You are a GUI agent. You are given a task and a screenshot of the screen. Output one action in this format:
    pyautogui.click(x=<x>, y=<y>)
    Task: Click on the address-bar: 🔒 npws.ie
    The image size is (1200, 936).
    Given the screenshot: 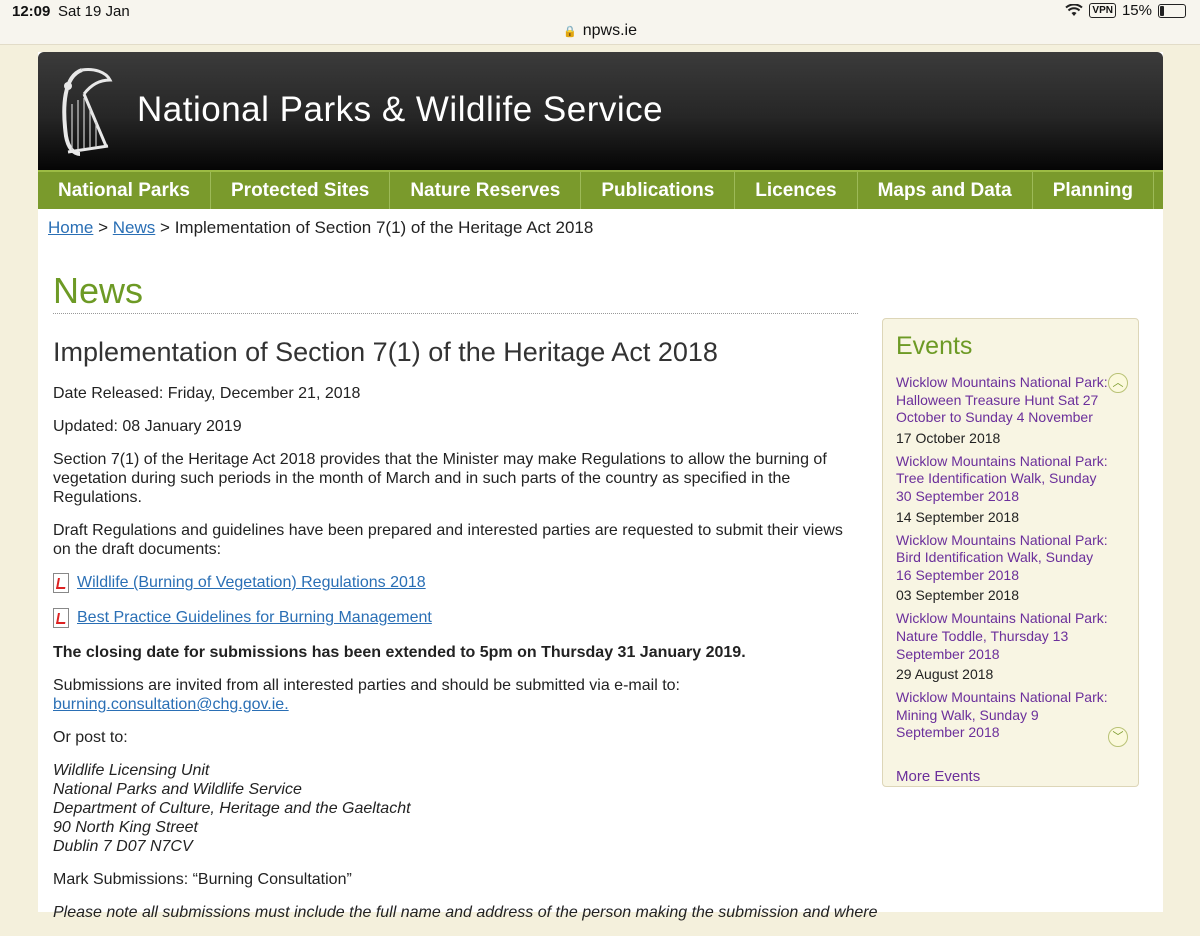 What is the action you would take?
    pyautogui.click(x=600, y=33)
    